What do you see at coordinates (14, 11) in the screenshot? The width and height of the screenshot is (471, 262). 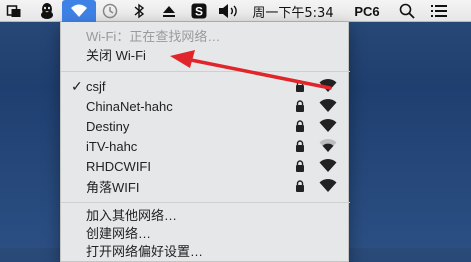 I see `window-icon` at bounding box center [14, 11].